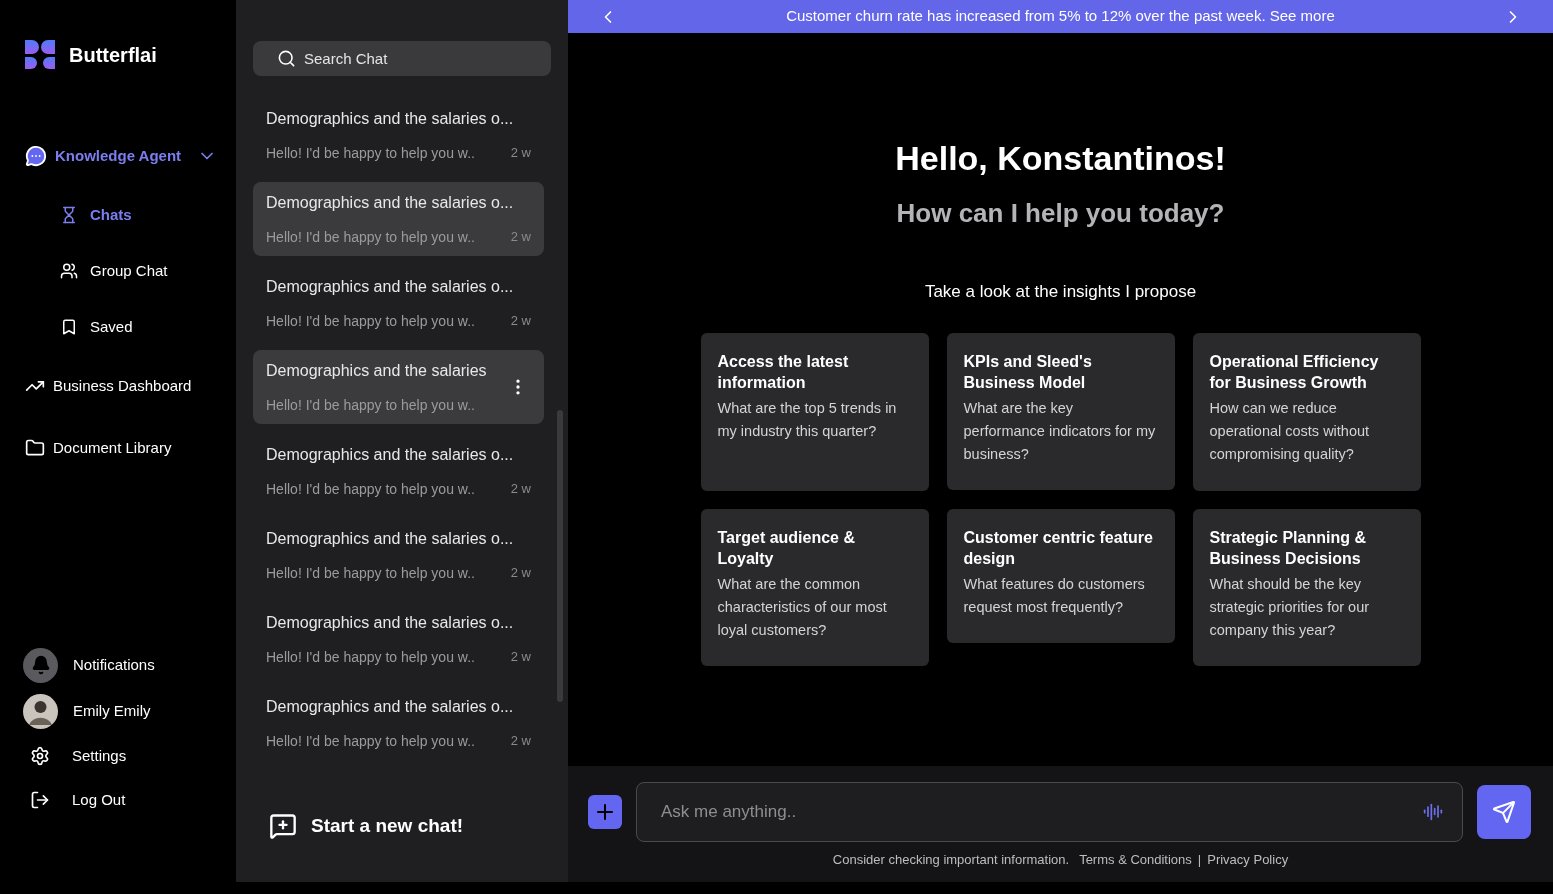 This screenshot has height=894, width=1553. What do you see at coordinates (1060, 431) in the screenshot?
I see `insight-question: What are the key performance indicators for my business?` at bounding box center [1060, 431].